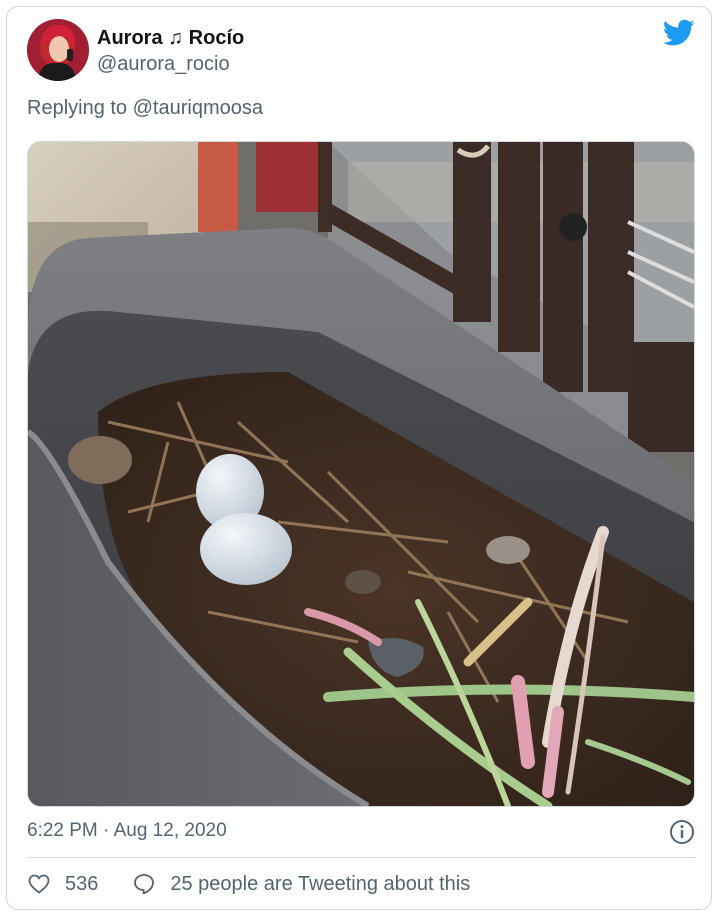 The image size is (720, 918). Describe the element at coordinates (62, 884) in the screenshot. I see `like-button: 536` at that location.